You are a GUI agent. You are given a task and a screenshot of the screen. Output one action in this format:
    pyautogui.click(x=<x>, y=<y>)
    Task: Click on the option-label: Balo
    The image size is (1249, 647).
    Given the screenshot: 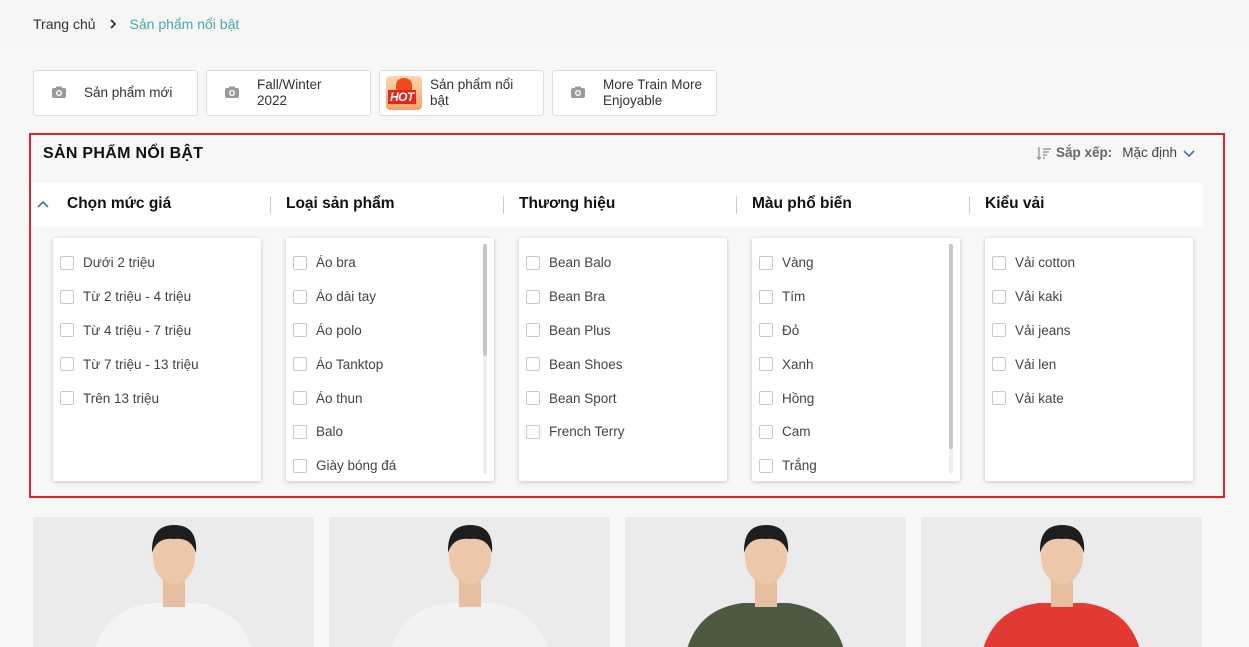 What is the action you would take?
    pyautogui.click(x=330, y=432)
    